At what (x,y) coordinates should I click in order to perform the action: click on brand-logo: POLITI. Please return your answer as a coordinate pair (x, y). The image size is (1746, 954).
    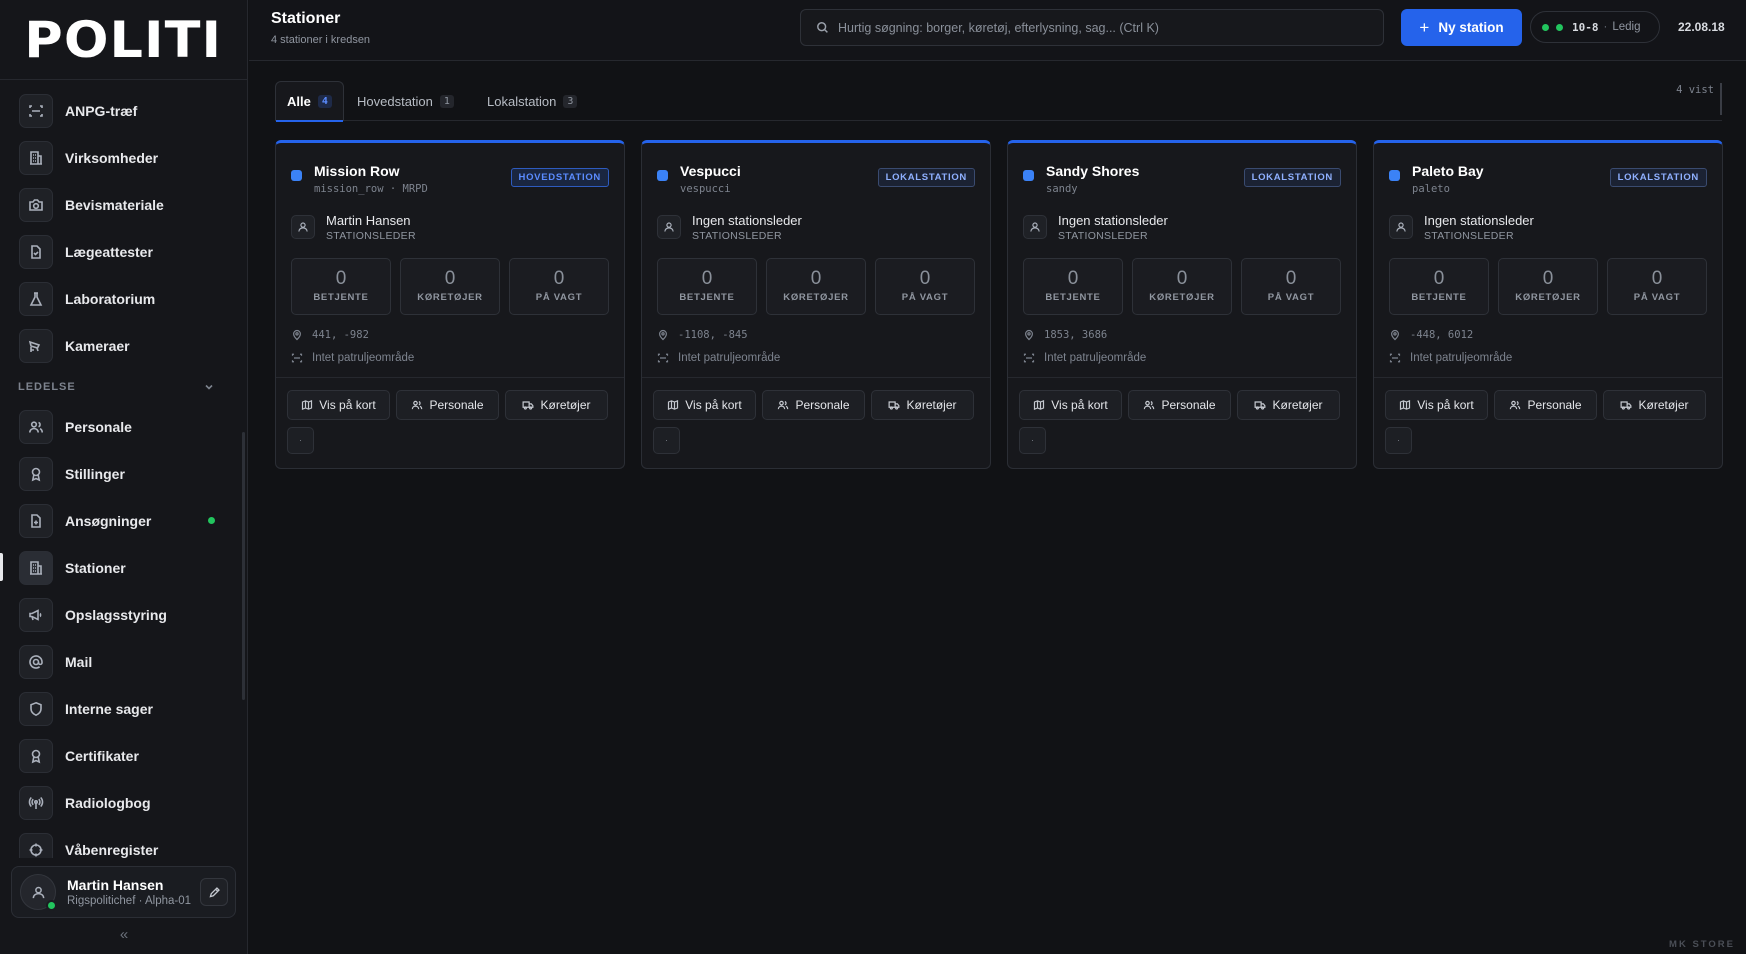
    Looking at the image, I should click on (123, 40).